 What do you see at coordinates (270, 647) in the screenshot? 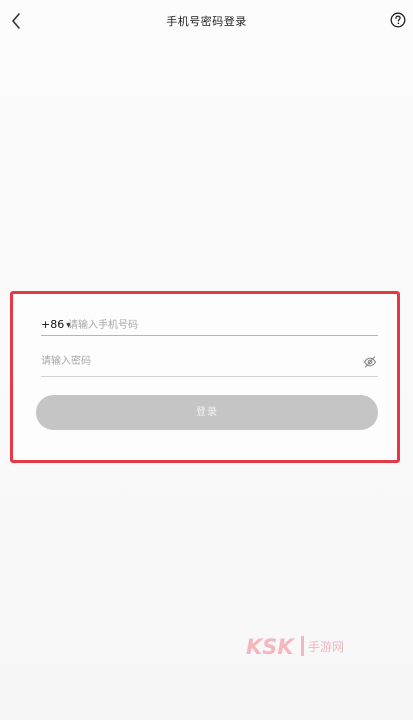
I see `svg-text: KSK` at bounding box center [270, 647].